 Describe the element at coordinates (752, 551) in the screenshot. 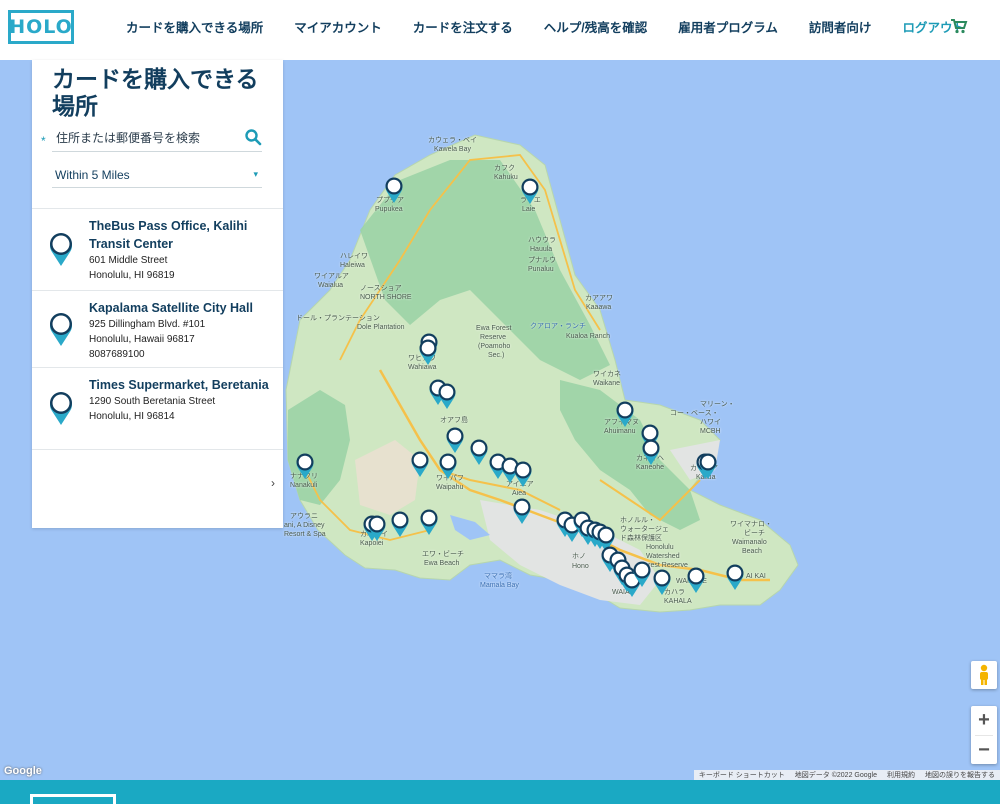

I see `map-label: Beach` at that location.